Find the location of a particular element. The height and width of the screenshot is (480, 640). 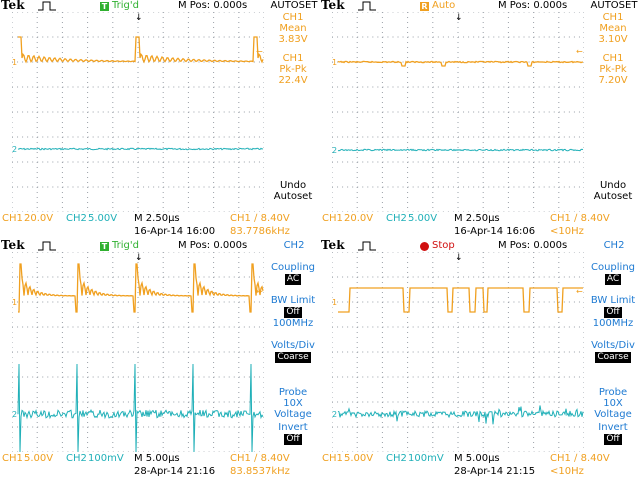

measurement-value: 3.10V is located at coordinates (613, 39).